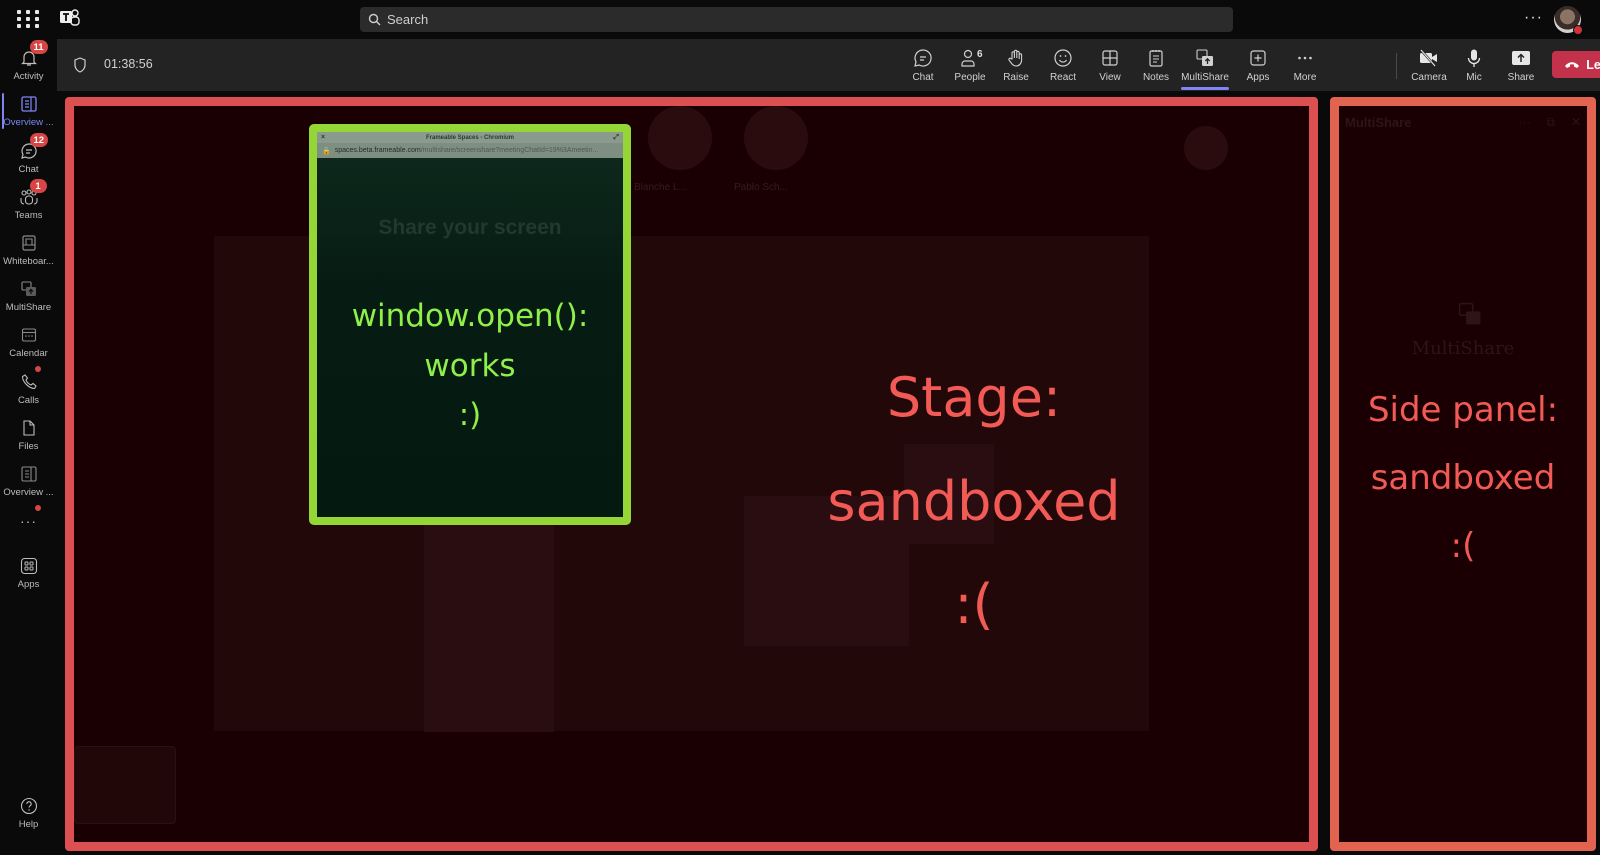  What do you see at coordinates (29, 806) in the screenshot?
I see `help-icon` at bounding box center [29, 806].